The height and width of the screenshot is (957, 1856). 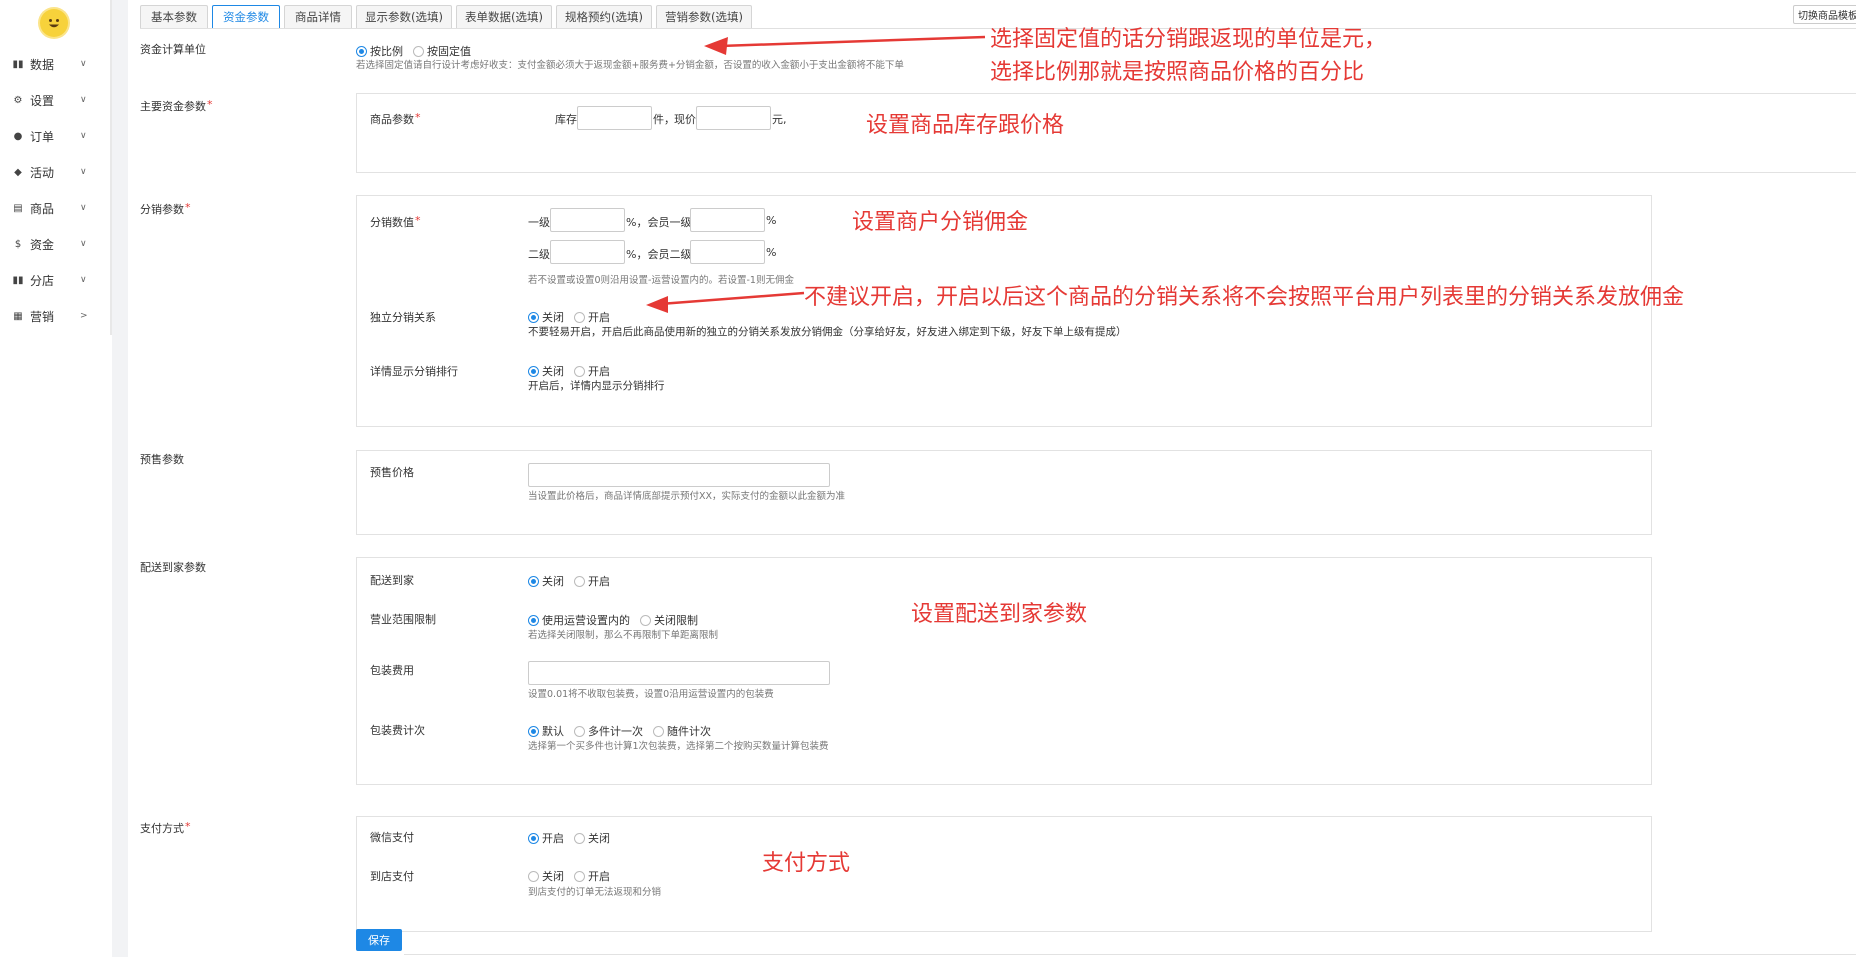 I want to click on radio-wechat-off: 关闭, so click(x=592, y=838).